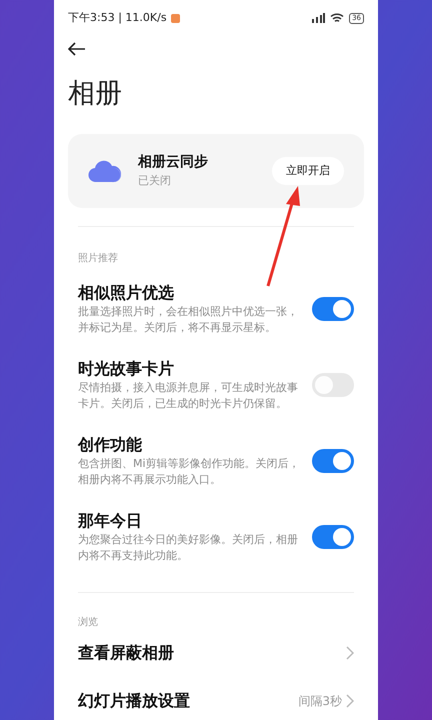 This screenshot has width=432, height=720. I want to click on cloud-icon, so click(105, 171).